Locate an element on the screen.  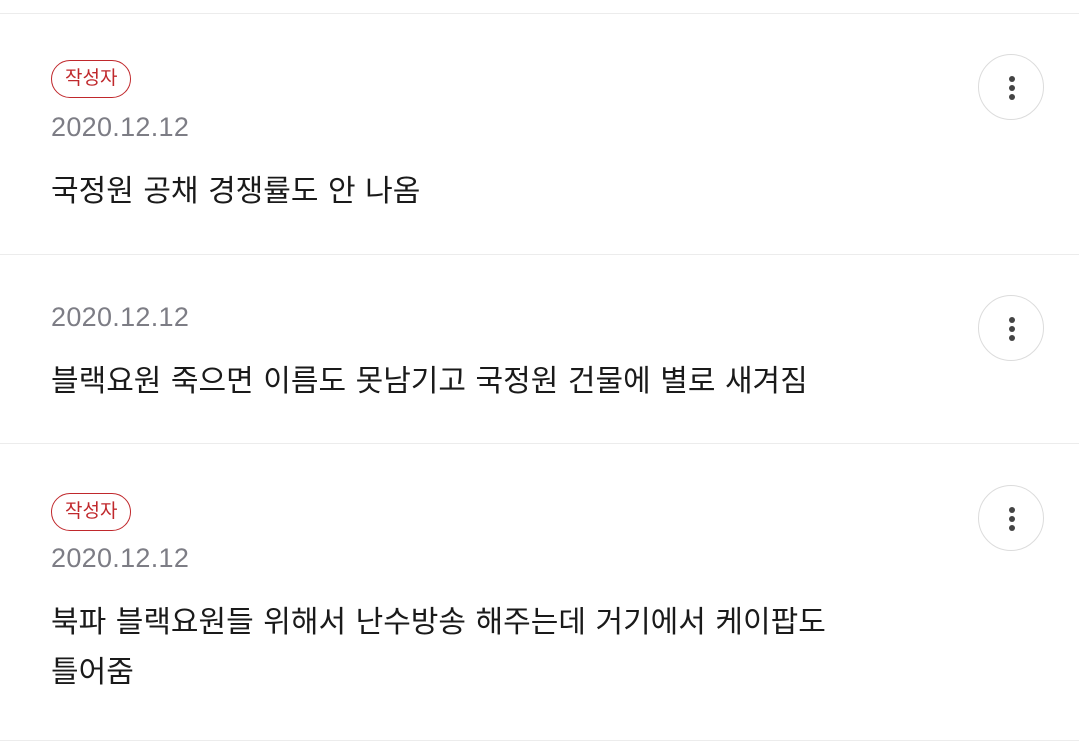
comment-text: 블랙요원 죽으면 이름도 못남기고 국정원 건물에 별로 새겨짐 is located at coordinates (429, 381).